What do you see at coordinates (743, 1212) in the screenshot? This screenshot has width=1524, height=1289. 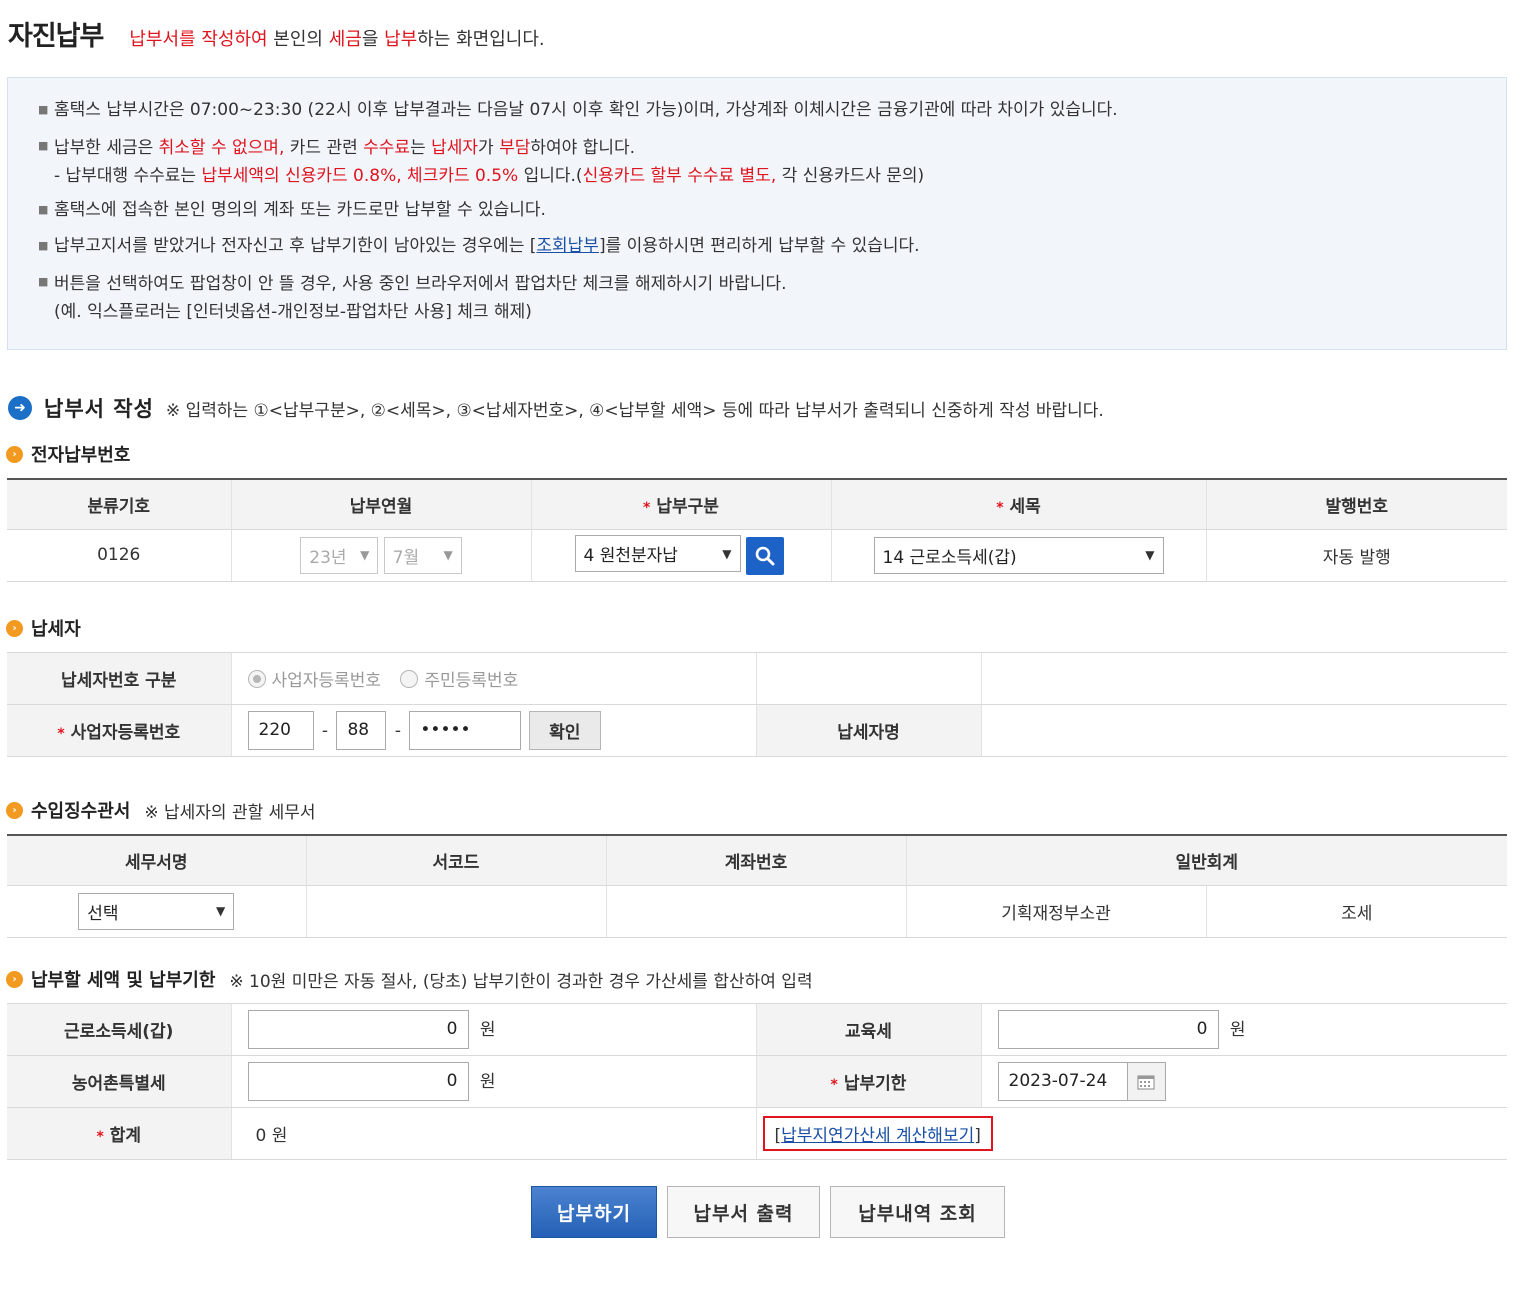 I see `print-button: 납부서 출력` at bounding box center [743, 1212].